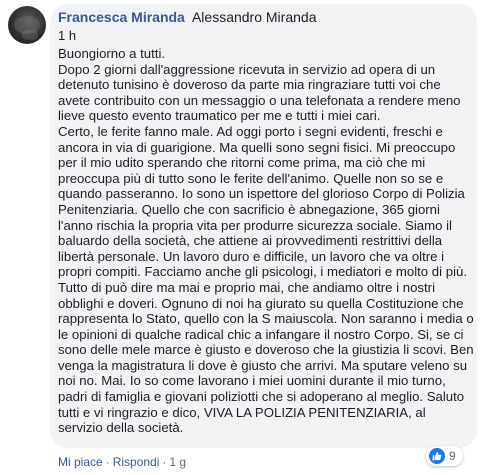 The width and height of the screenshot is (487, 475). I want to click on like-icon, so click(437, 456).